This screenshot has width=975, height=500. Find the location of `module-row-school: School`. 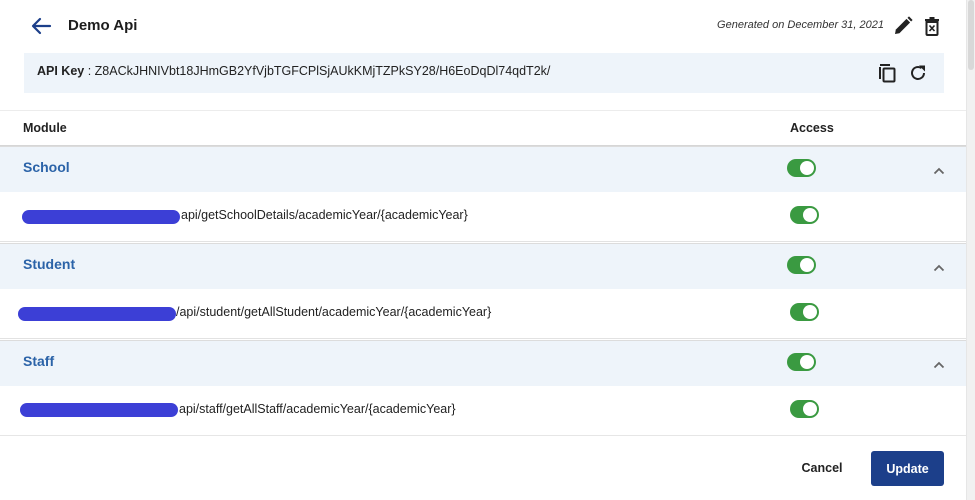

module-row-school: School is located at coordinates (483, 169).